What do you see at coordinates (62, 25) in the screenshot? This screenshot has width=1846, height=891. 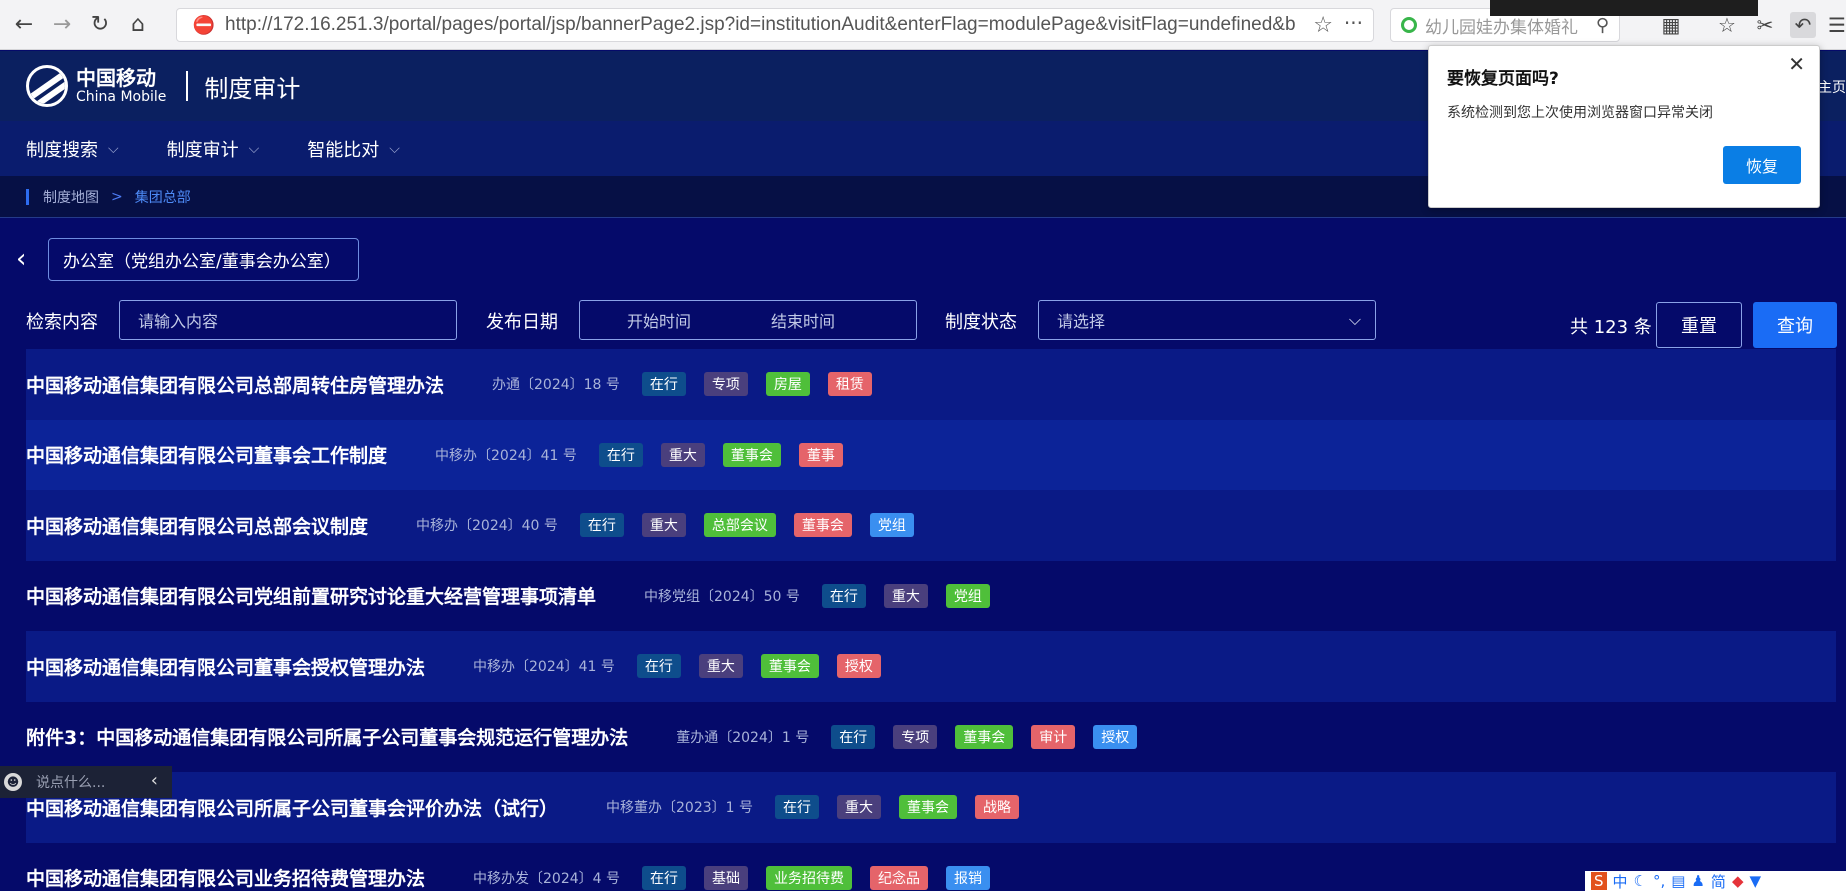 I see `forward-icon: →` at bounding box center [62, 25].